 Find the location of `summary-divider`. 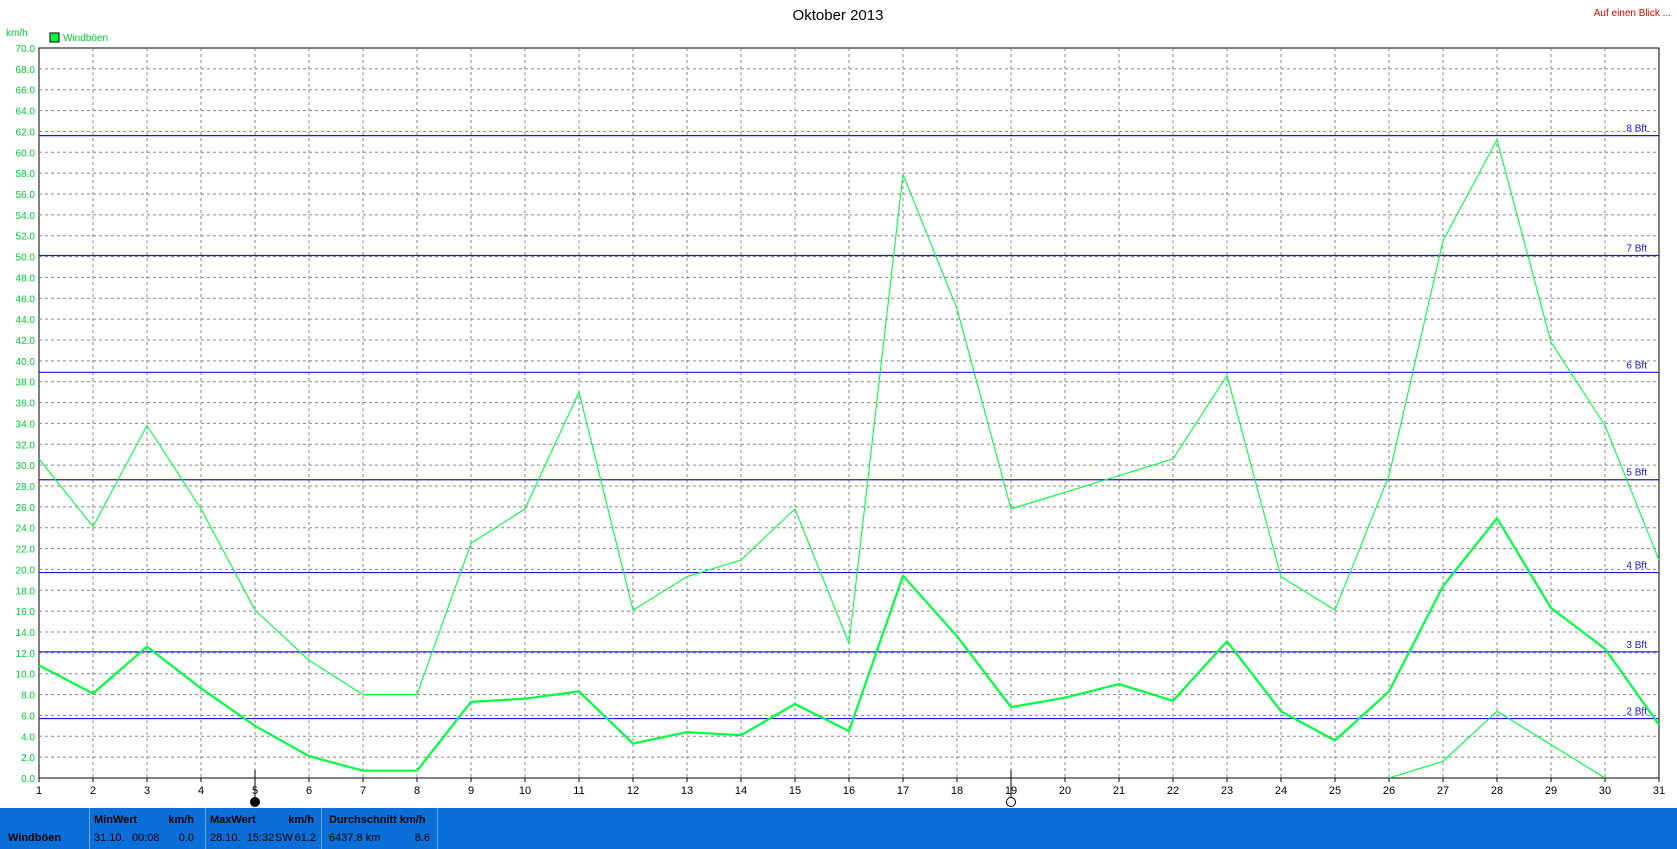

summary-divider is located at coordinates (437, 828).